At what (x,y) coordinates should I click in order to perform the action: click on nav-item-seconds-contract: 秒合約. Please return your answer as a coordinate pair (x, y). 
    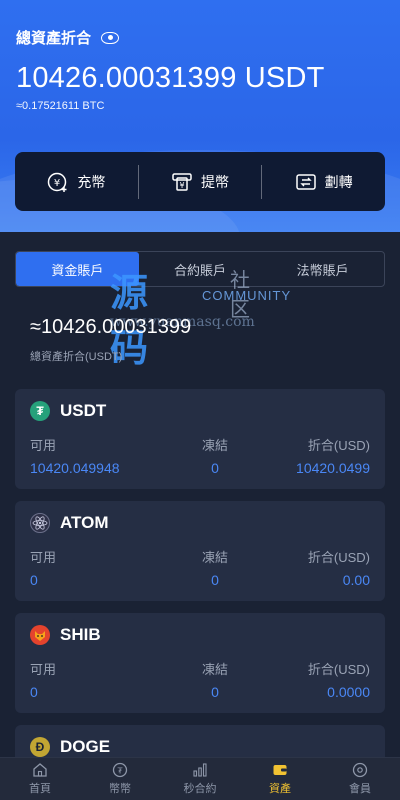
    Looking at the image, I should click on (200, 779).